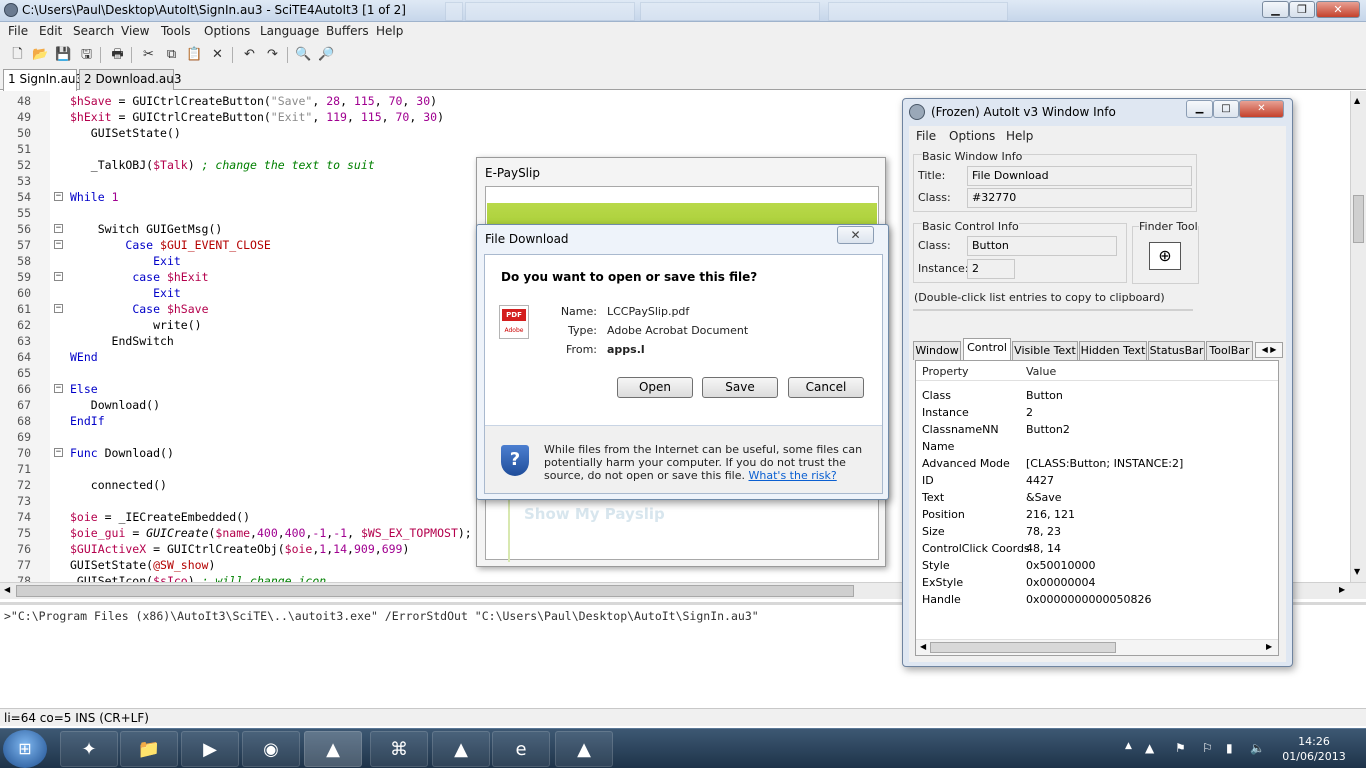  What do you see at coordinates (1176, 350) in the screenshot?
I see `tab-statusbar: StatusBar` at bounding box center [1176, 350].